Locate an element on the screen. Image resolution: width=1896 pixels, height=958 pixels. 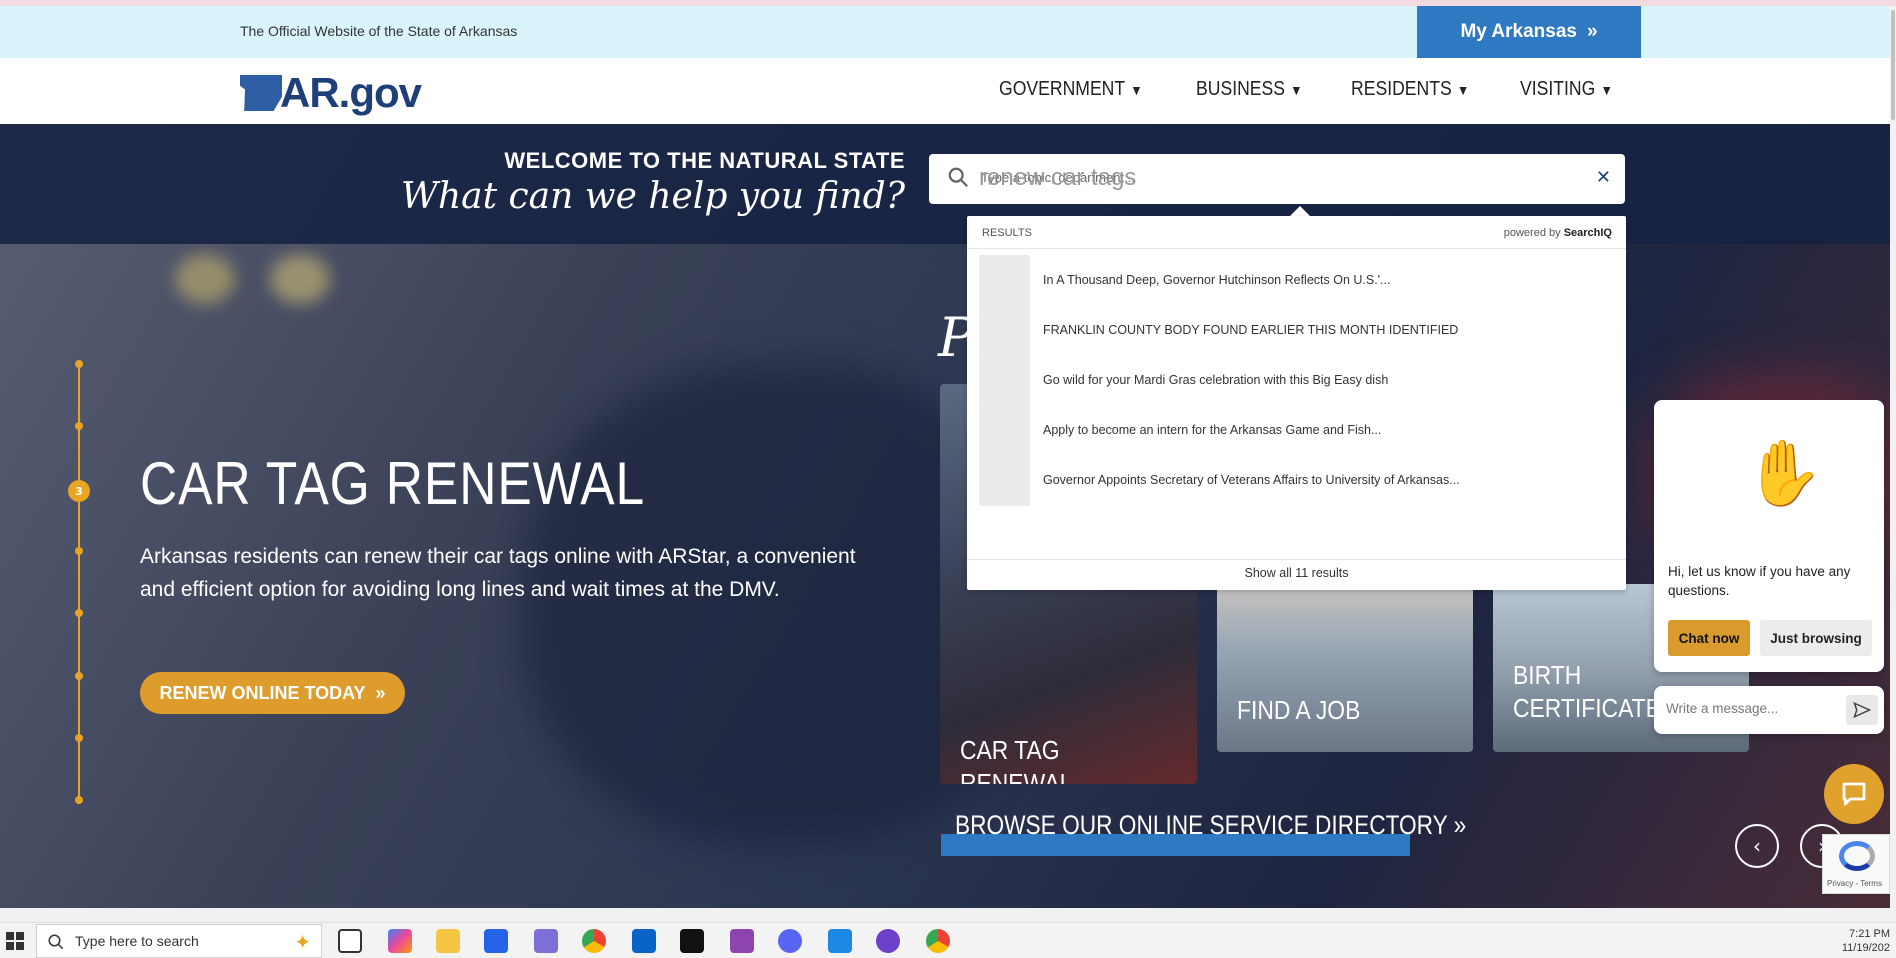
nav-item-label: GOVERNMENT is located at coordinates (1062, 89).